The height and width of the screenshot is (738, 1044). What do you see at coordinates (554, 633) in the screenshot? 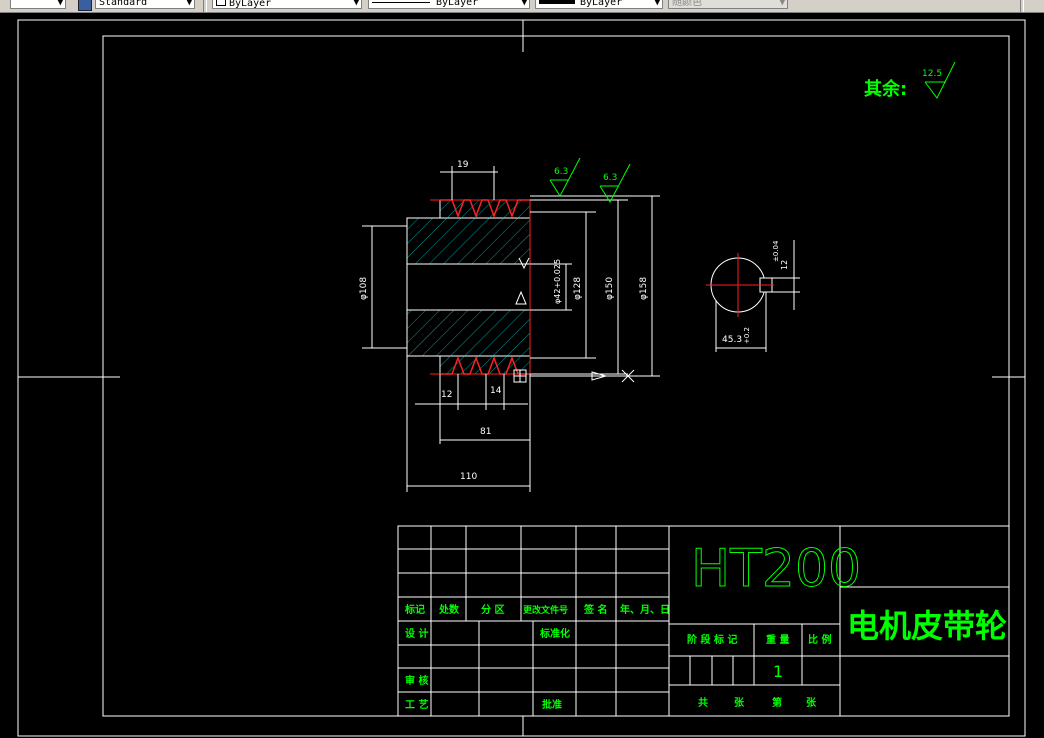
I see `standardize-label: 标准化` at bounding box center [554, 633].